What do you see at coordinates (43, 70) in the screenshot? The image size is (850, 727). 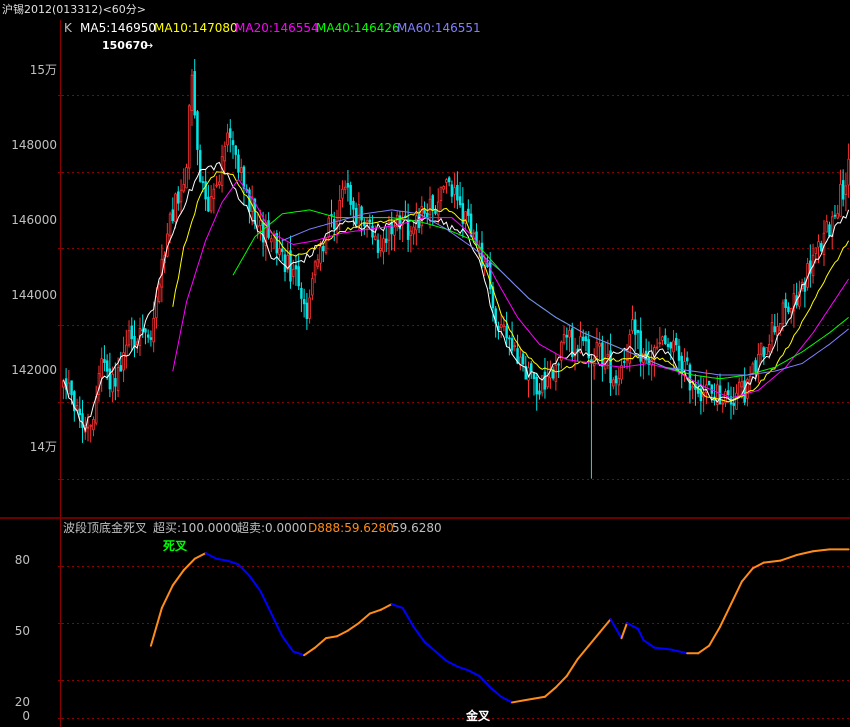 I see `y-tick-label-150000: 15万` at bounding box center [43, 70].